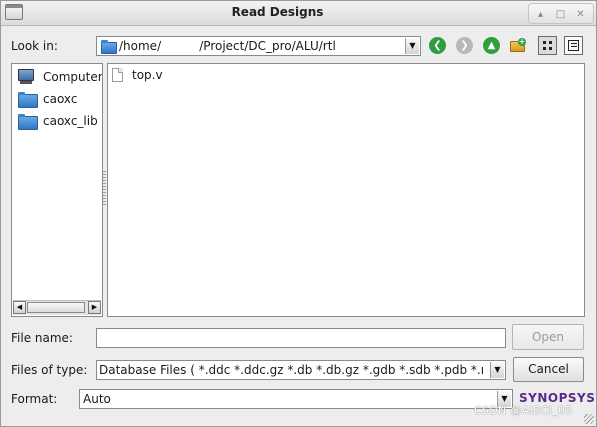 This screenshot has width=597, height=427. I want to click on sidebar-item-label: caoxc_lib, so click(70, 121).